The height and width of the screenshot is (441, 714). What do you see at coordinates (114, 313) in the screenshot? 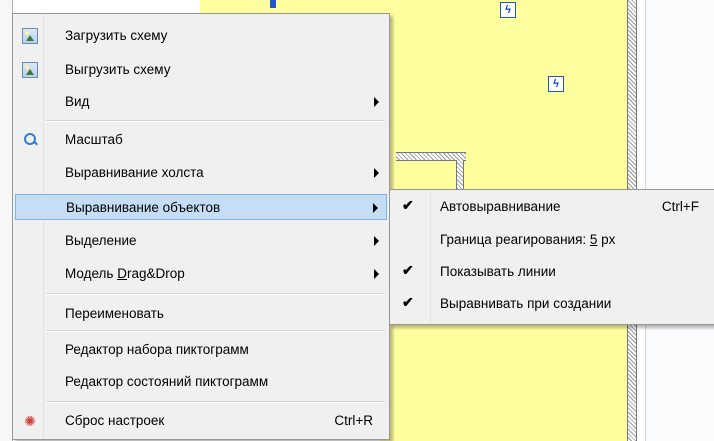
I see `menu-item-label: Переименовать` at bounding box center [114, 313].